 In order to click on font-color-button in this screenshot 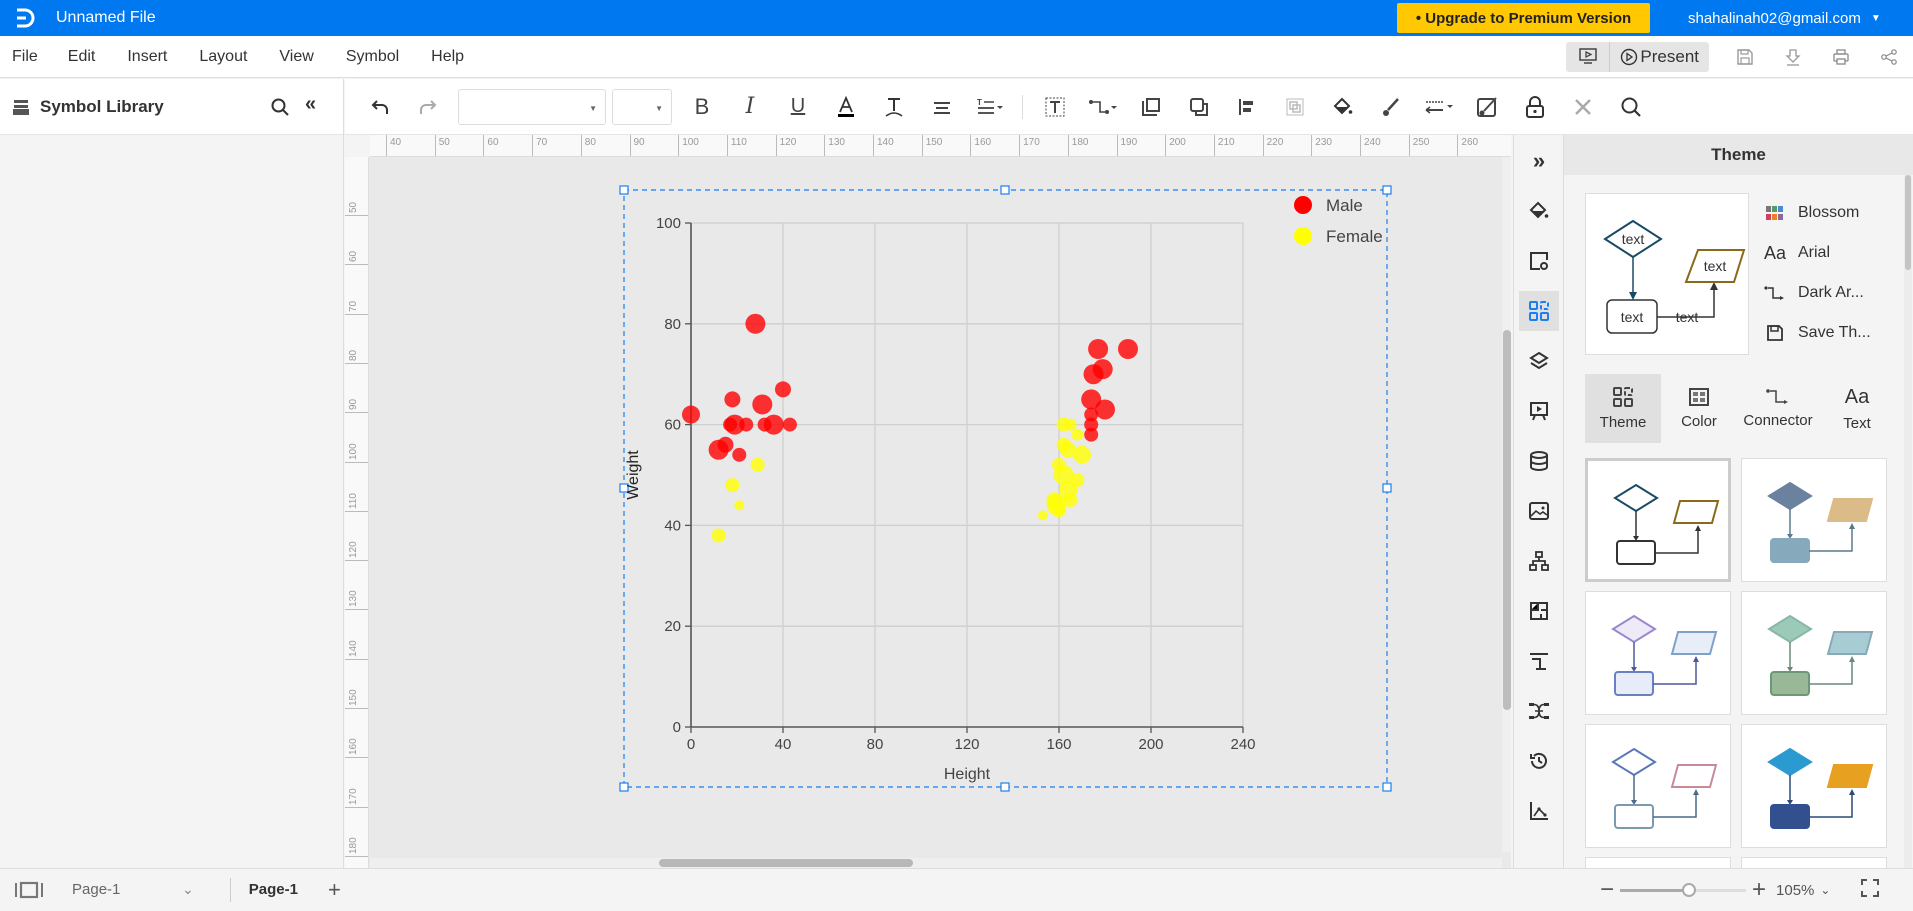, I will do `click(846, 107)`.